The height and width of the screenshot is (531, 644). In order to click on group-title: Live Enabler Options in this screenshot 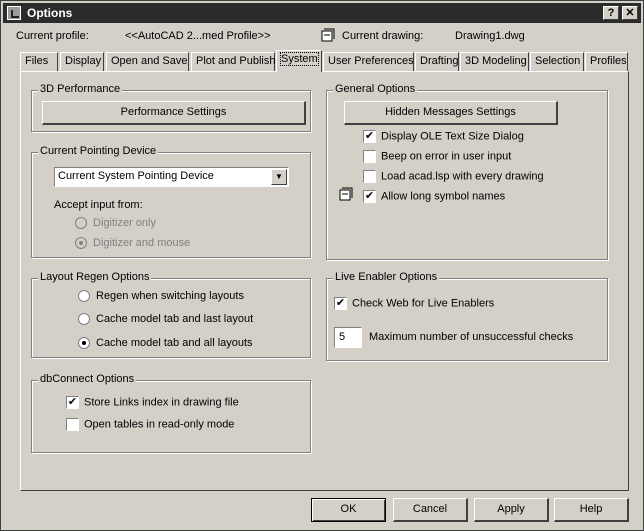, I will do `click(386, 277)`.